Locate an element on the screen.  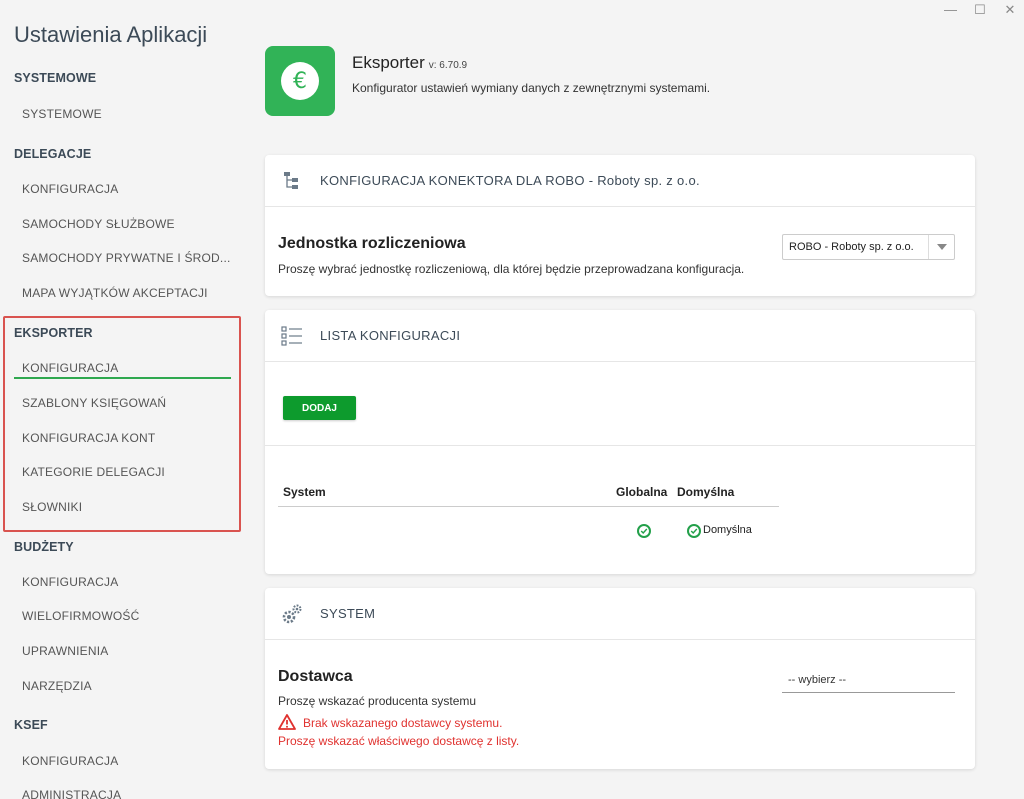
system-card-title: SYSTEM is located at coordinates (348, 613).